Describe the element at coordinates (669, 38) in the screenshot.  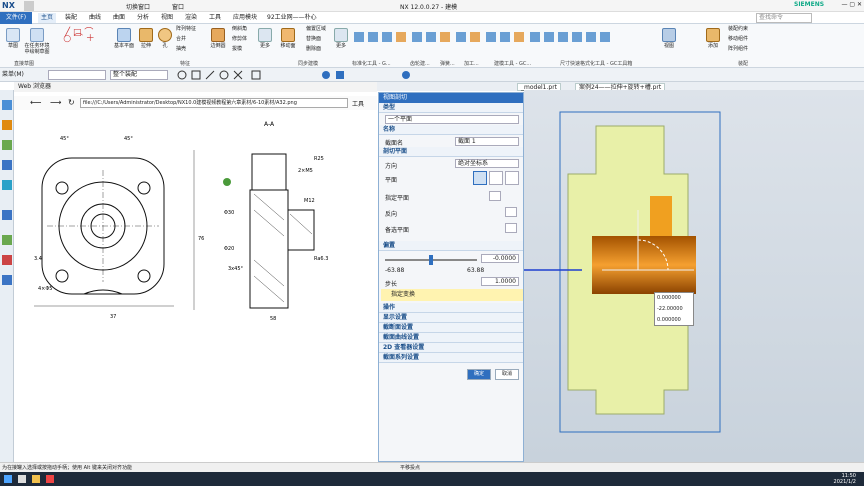
I see `view-button: 视图` at that location.